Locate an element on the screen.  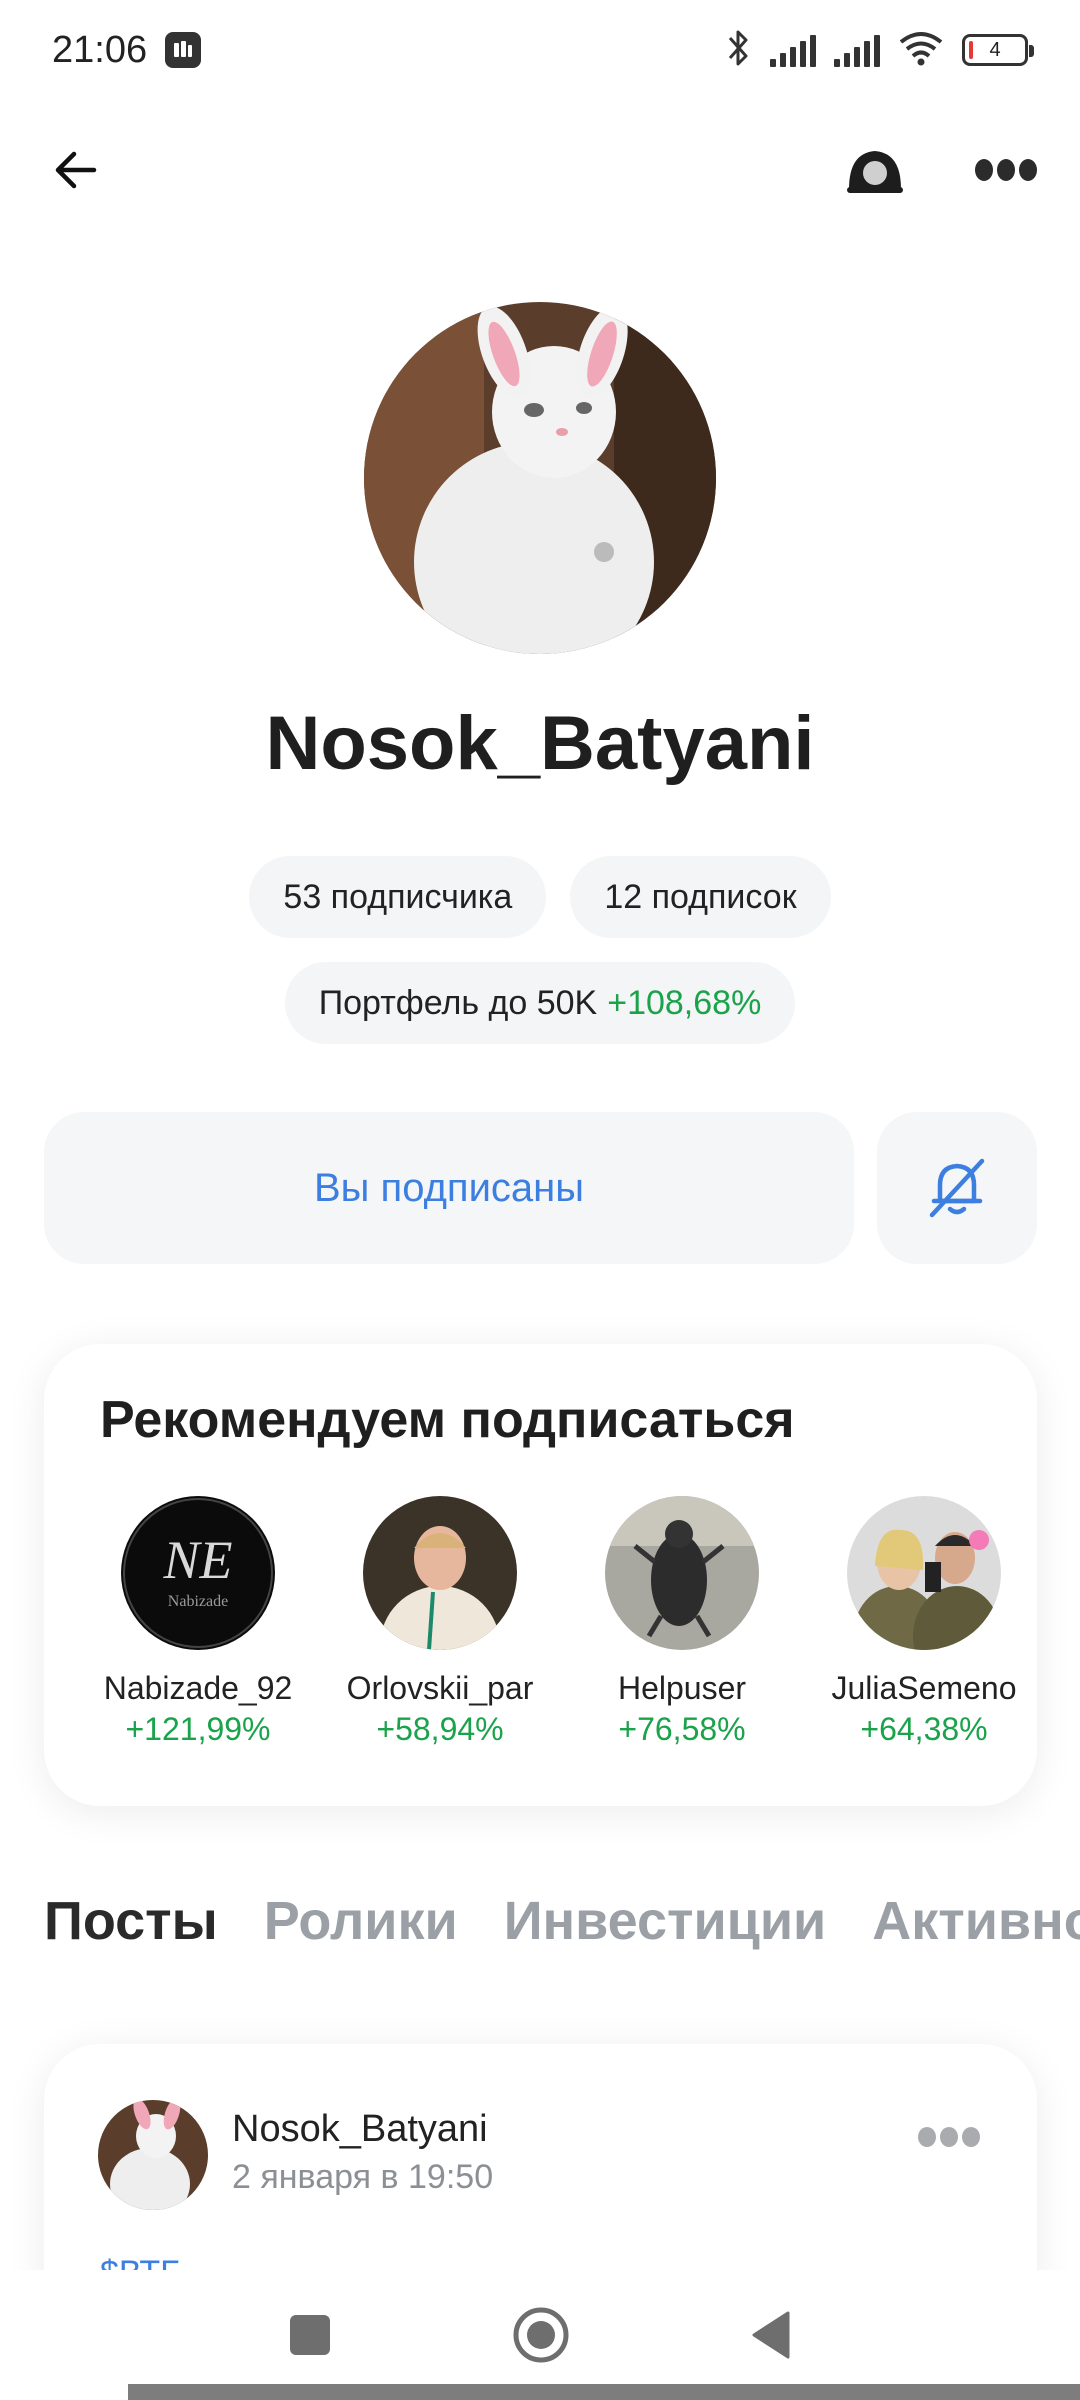
tab-investments: Инвестиции is located at coordinates (665, 1930).